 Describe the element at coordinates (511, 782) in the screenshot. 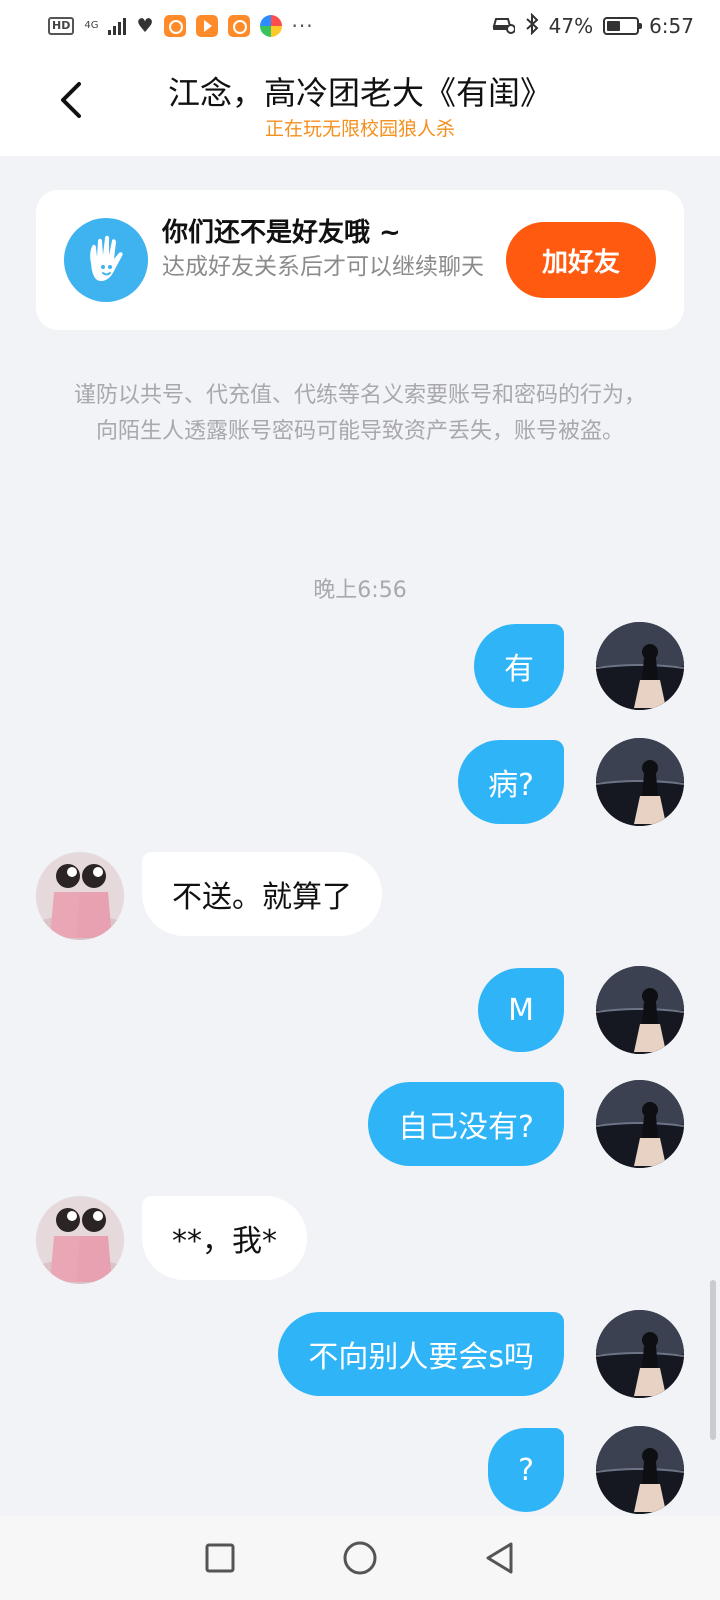

I see `message-bubble-self: 病?` at that location.